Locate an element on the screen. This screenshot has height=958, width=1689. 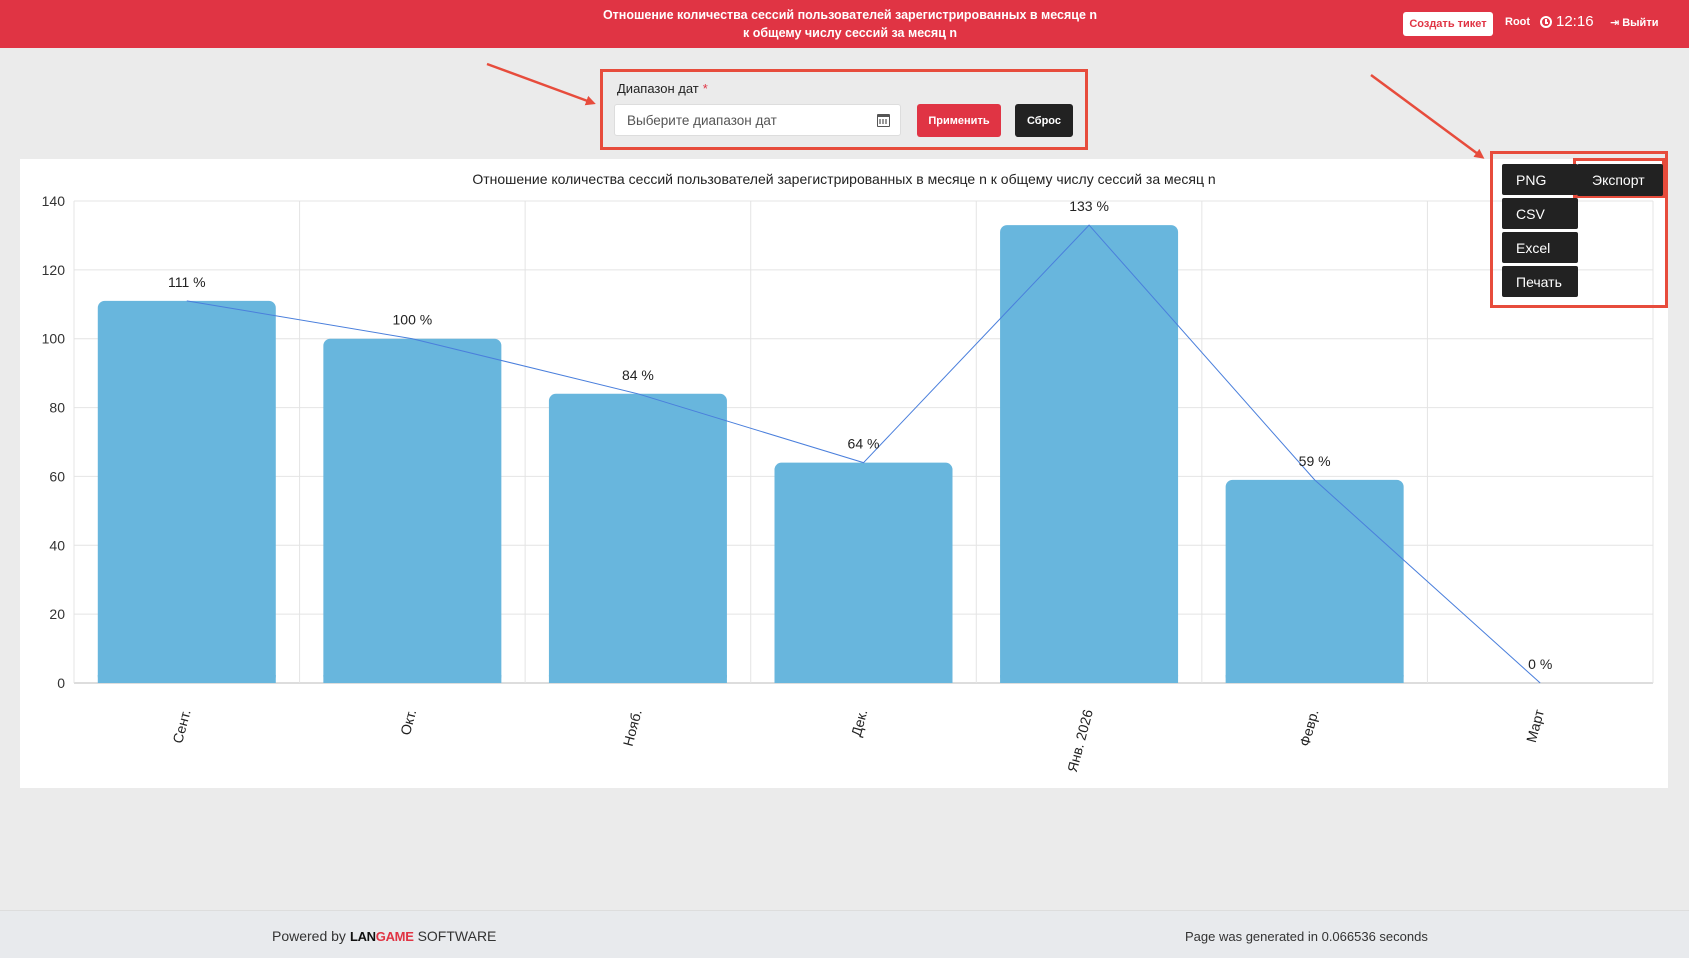
required-mark: * is located at coordinates (705, 88).